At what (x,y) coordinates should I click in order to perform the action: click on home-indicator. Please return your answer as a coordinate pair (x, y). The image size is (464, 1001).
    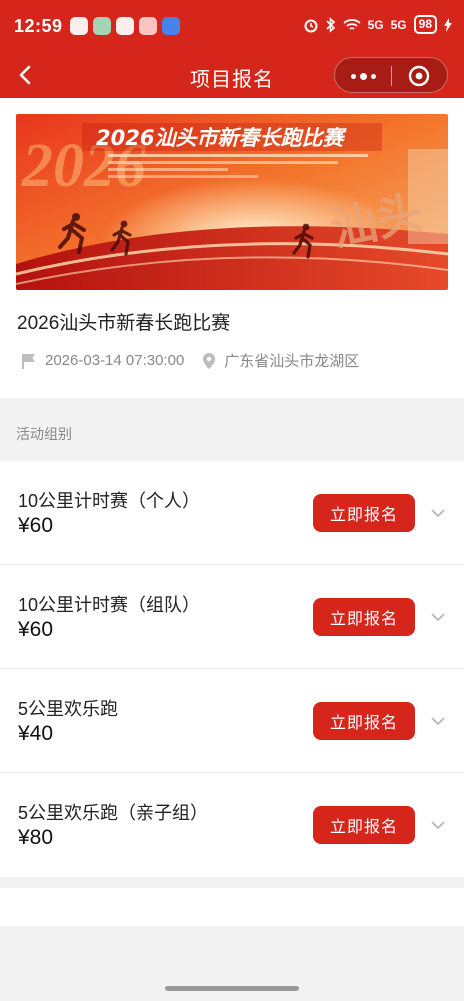
    Looking at the image, I should click on (232, 988).